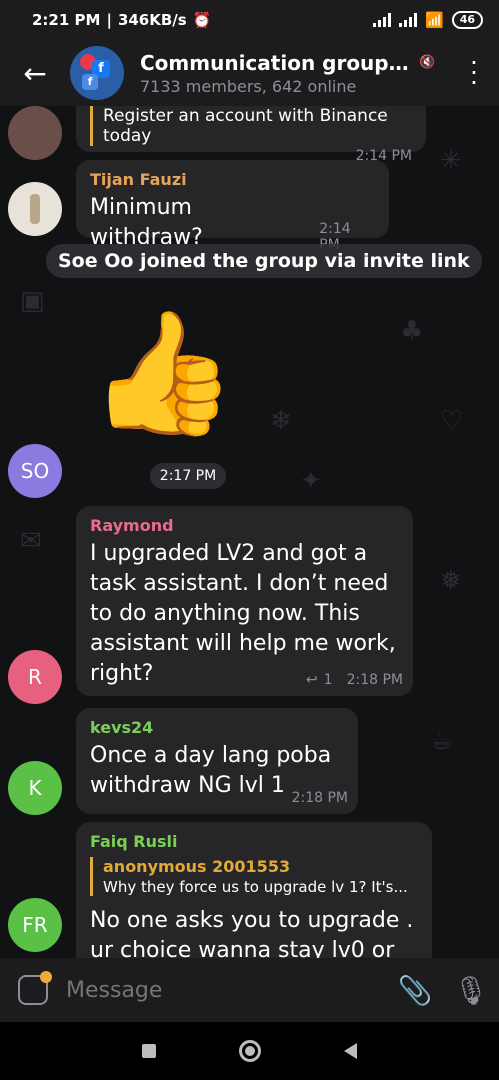 Image resolution: width=499 pixels, height=1080 pixels. What do you see at coordinates (281, 421) in the screenshot?
I see `doodle-ornament-icon: ❄` at bounding box center [281, 421].